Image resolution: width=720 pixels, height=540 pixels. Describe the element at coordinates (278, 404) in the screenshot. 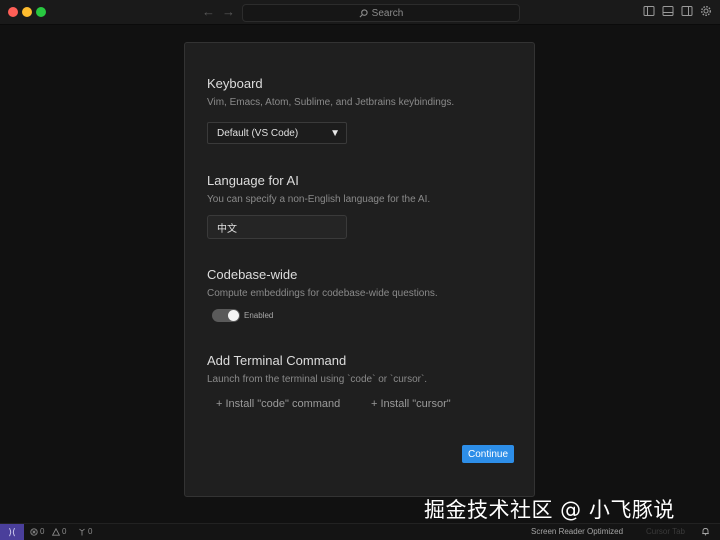

I see `install-code-command-button: + Install "code" command` at that location.